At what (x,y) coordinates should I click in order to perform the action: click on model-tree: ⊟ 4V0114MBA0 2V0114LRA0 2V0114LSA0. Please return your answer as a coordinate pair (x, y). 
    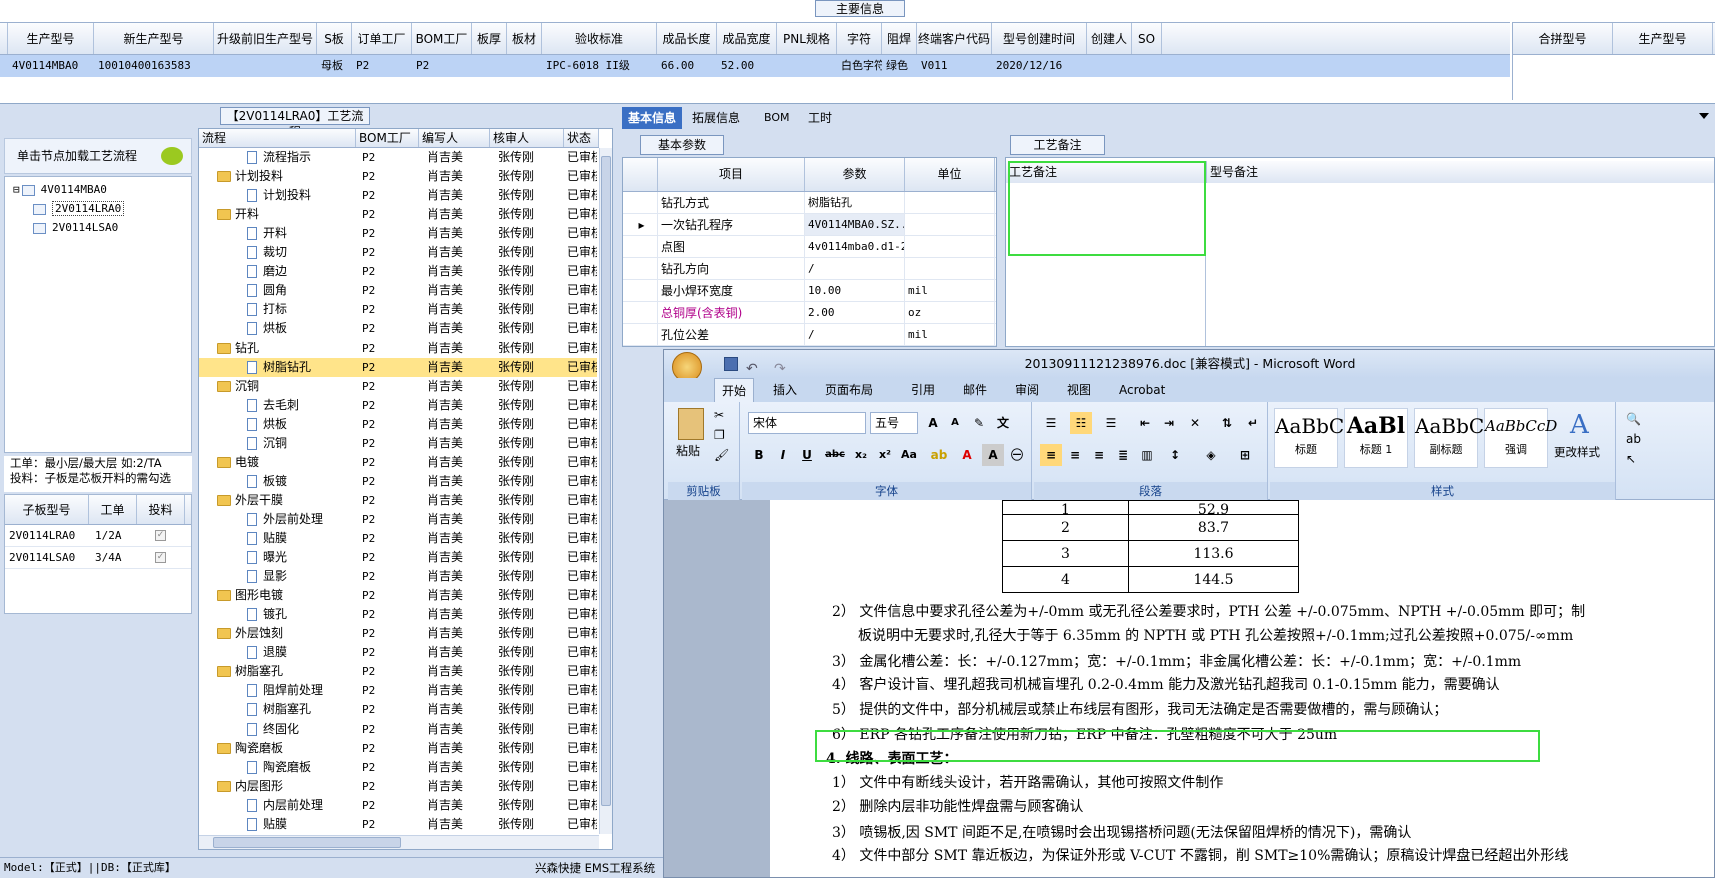
    Looking at the image, I should click on (98, 314).